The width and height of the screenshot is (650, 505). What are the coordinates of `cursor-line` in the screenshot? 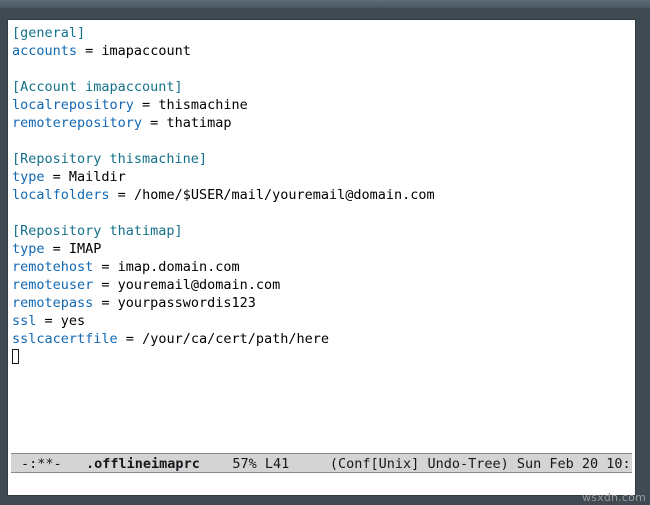 It's located at (323, 357).